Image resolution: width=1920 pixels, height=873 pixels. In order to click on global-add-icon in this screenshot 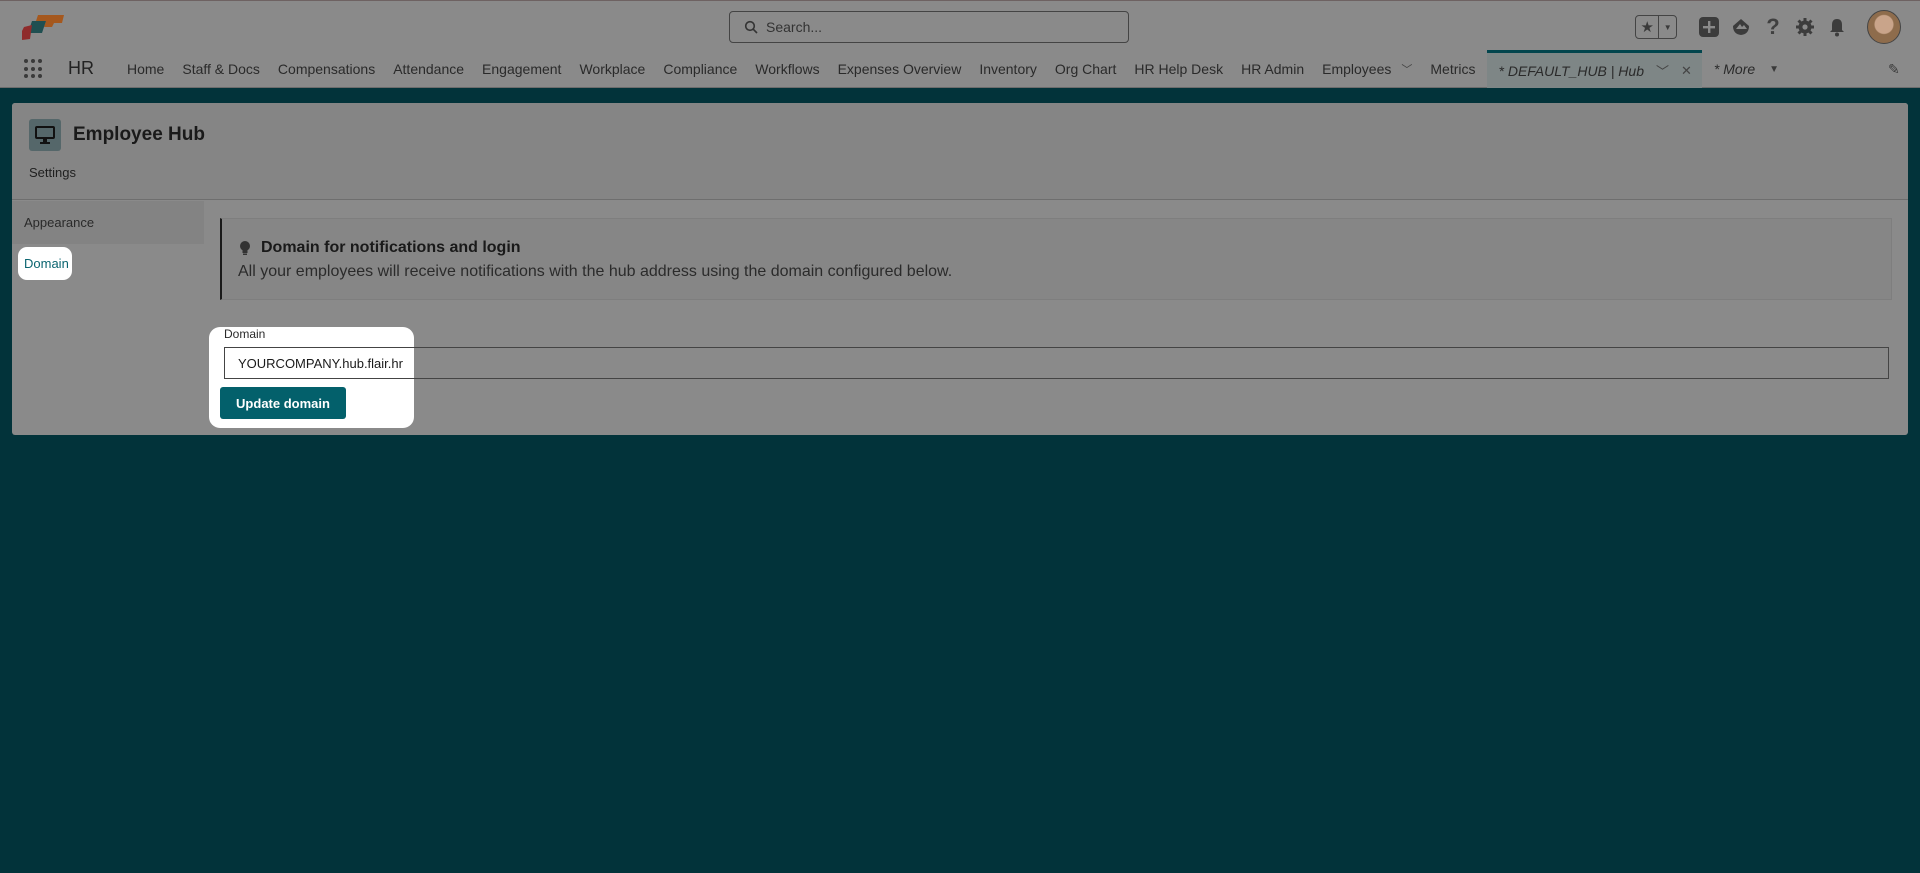, I will do `click(1709, 27)`.